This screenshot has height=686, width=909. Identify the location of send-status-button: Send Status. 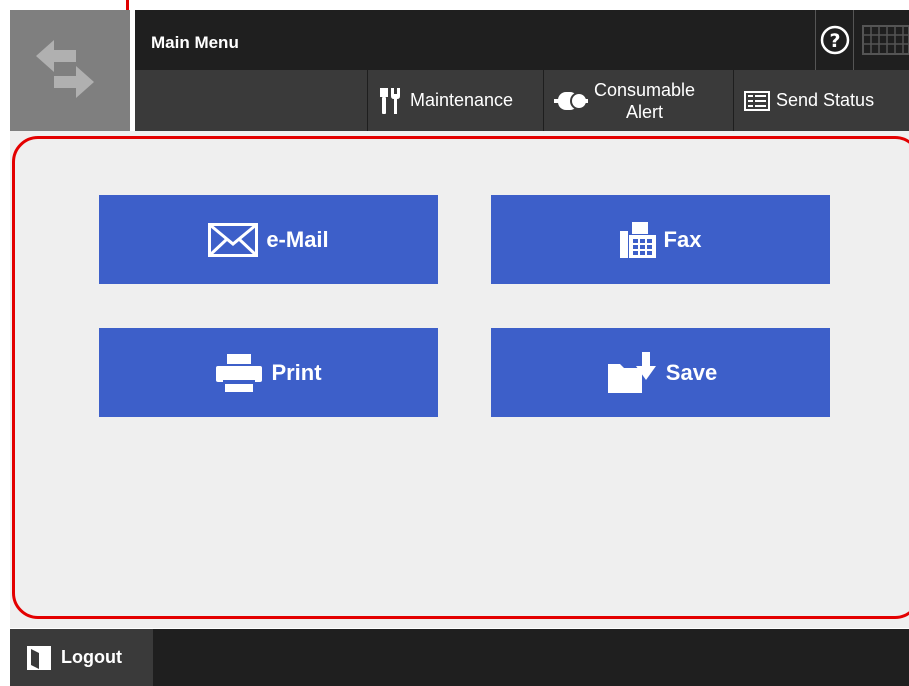
(821, 100).